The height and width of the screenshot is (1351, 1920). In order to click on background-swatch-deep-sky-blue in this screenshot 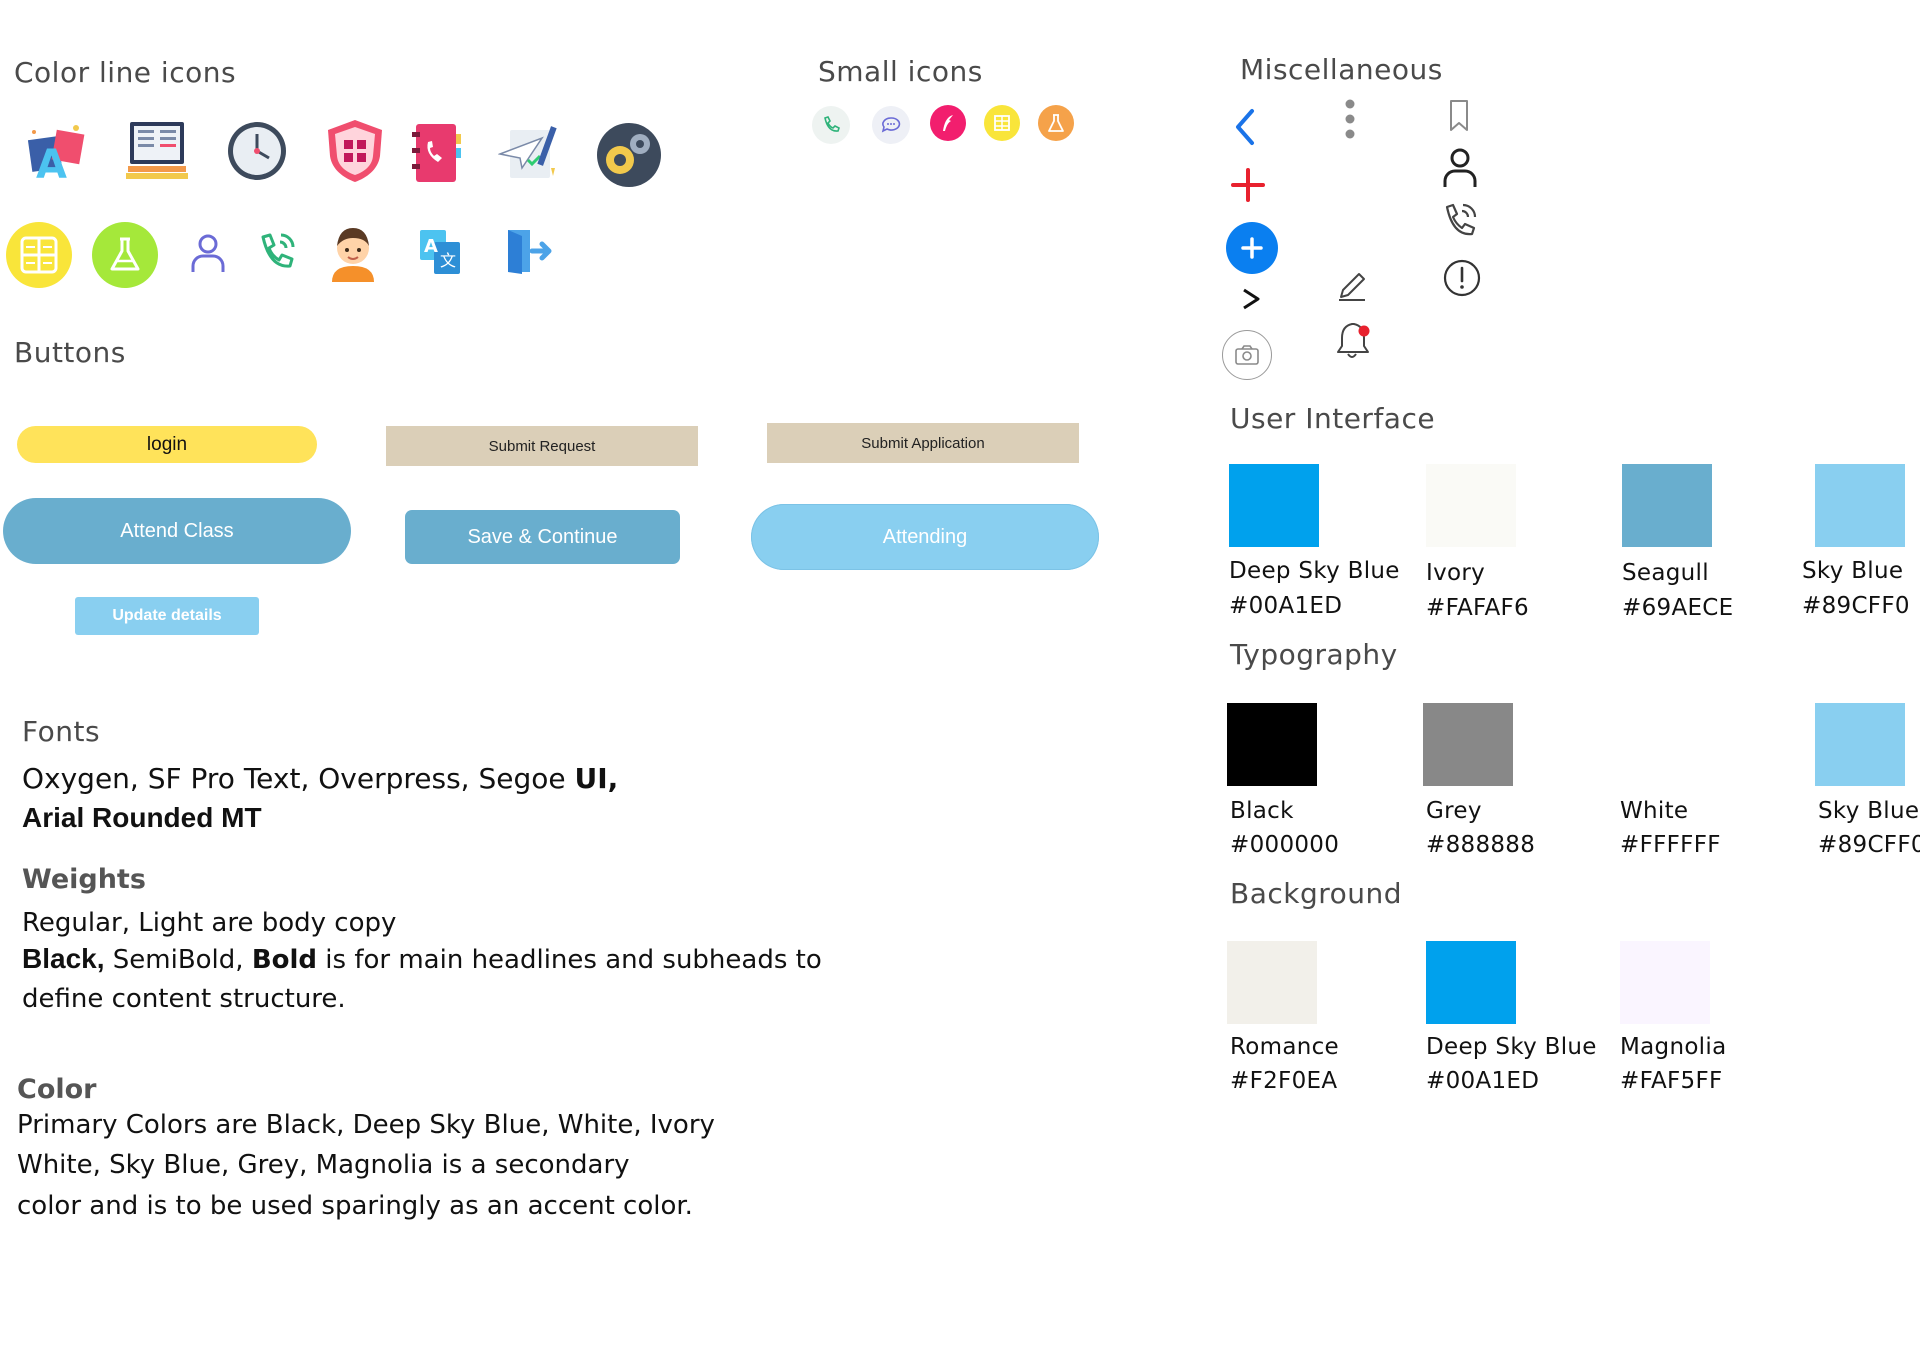, I will do `click(1471, 982)`.